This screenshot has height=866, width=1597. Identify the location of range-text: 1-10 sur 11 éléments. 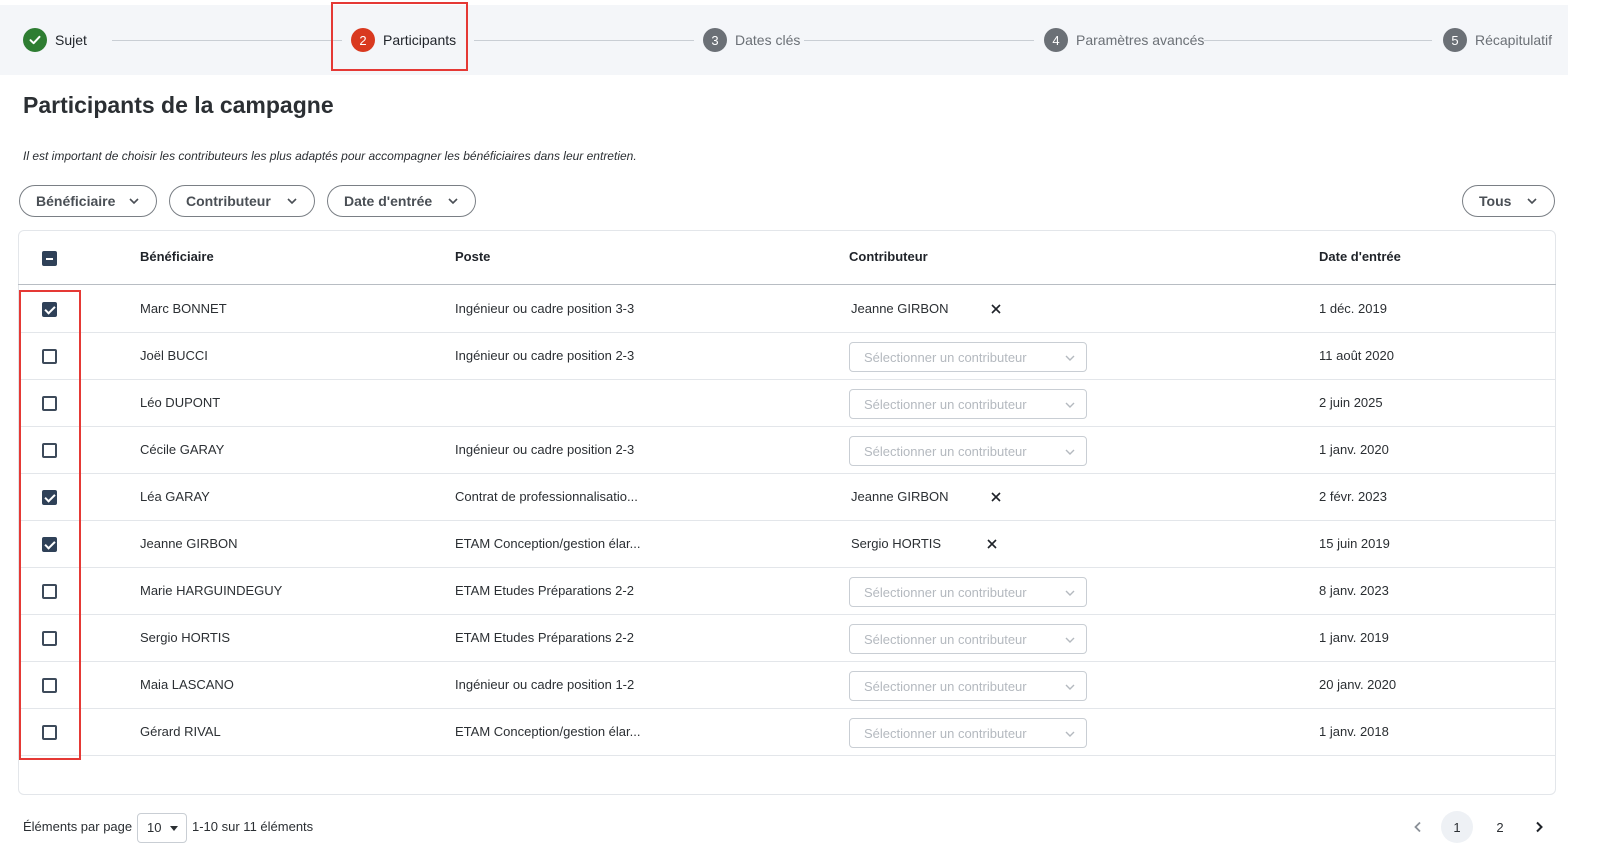
(253, 826).